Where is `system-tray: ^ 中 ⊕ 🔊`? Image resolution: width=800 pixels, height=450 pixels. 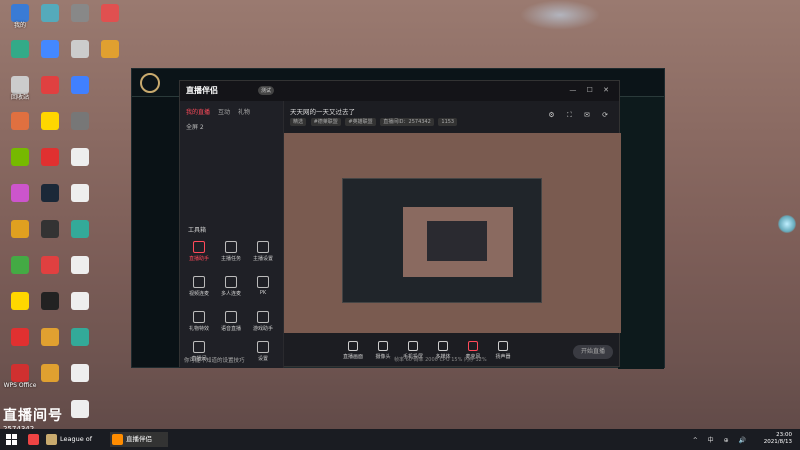
system-tray: ^ 中 ⊕ 🔊 is located at coordinates (721, 439).